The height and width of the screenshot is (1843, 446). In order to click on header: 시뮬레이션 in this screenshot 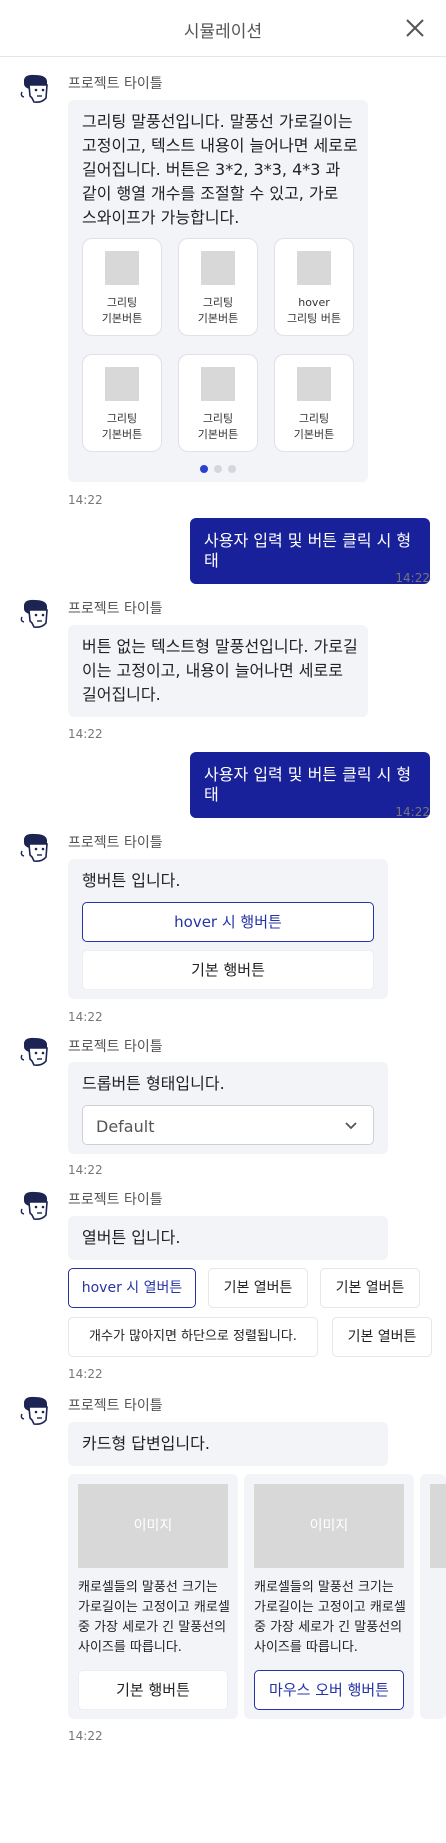, I will do `click(223, 28)`.